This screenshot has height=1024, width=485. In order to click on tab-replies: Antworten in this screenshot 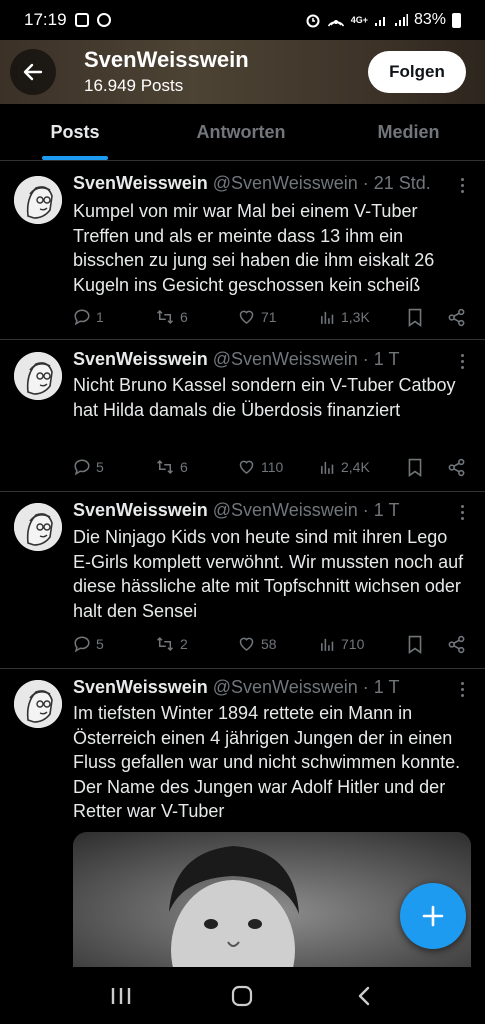, I will do `click(241, 132)`.